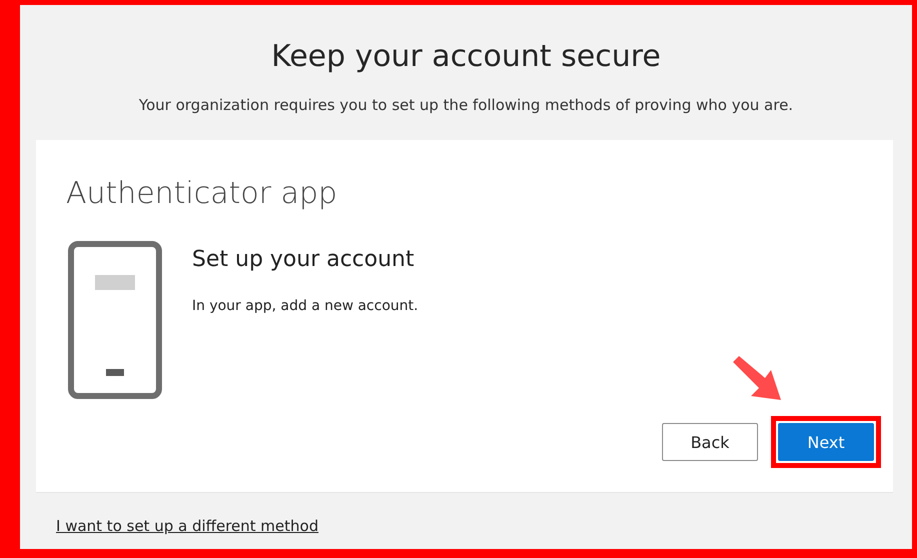  What do you see at coordinates (303, 259) in the screenshot?
I see `step-title: Set up your account` at bounding box center [303, 259].